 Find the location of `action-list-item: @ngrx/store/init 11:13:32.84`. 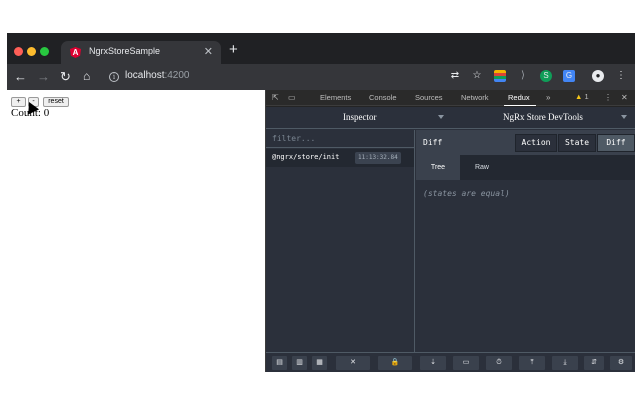

action-list-item: @ngrx/store/init 11:13:32.84 is located at coordinates (340, 158).